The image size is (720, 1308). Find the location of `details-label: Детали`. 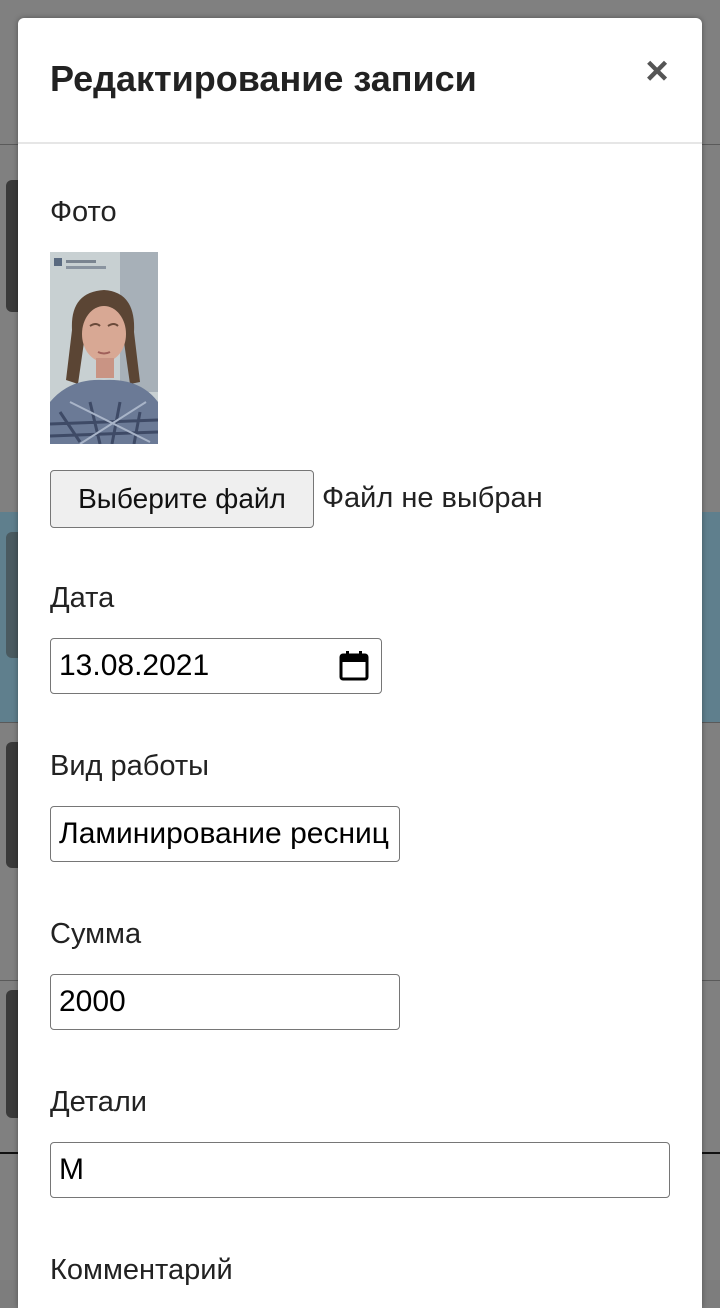

details-label: Детали is located at coordinates (99, 1102).